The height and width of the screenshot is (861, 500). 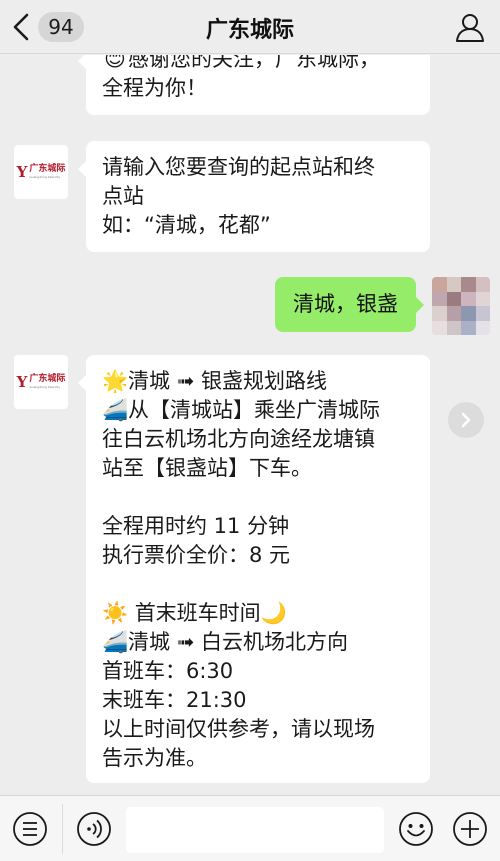 I want to click on message-bubble-welcome: 😊感谢您的关注，广东城际， 全程为你！, so click(x=254, y=85).